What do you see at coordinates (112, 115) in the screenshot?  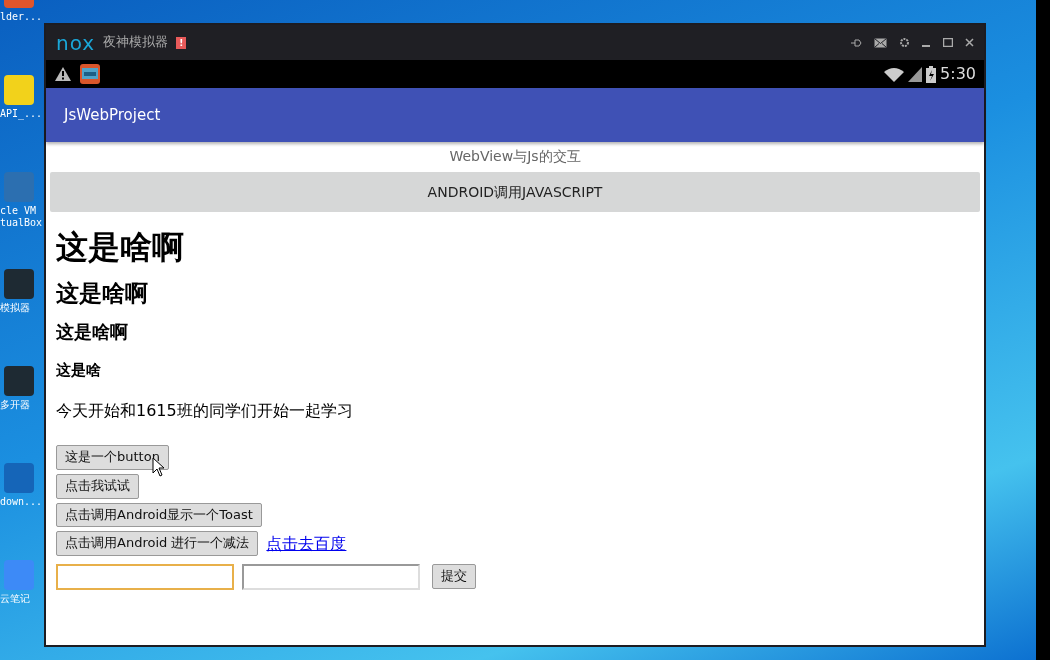 I see `app-title: JsWebProject` at bounding box center [112, 115].